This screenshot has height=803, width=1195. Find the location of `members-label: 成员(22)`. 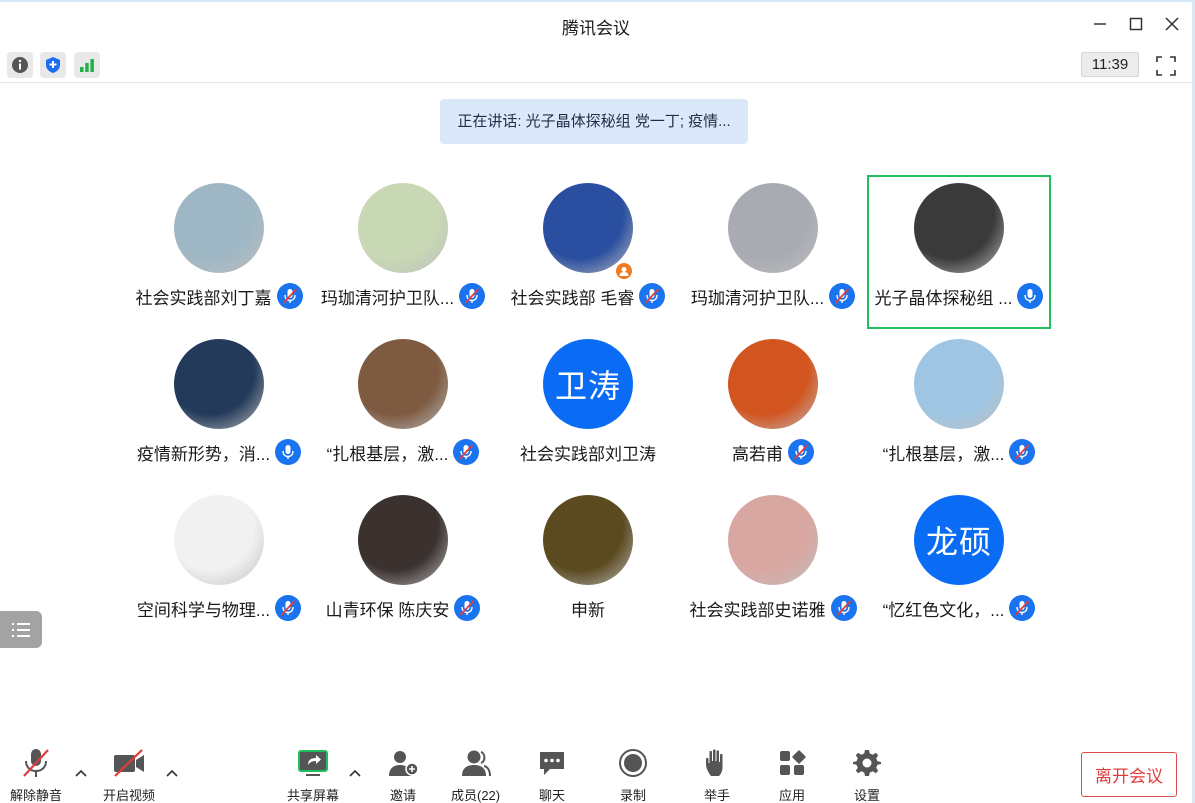

members-label: 成员(22) is located at coordinates (476, 795).